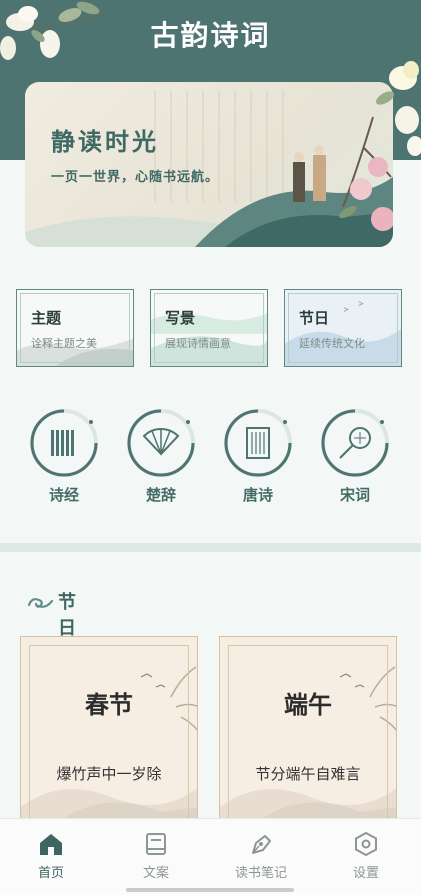 The image size is (421, 895). Describe the element at coordinates (210, 547) in the screenshot. I see `section-divider` at that location.